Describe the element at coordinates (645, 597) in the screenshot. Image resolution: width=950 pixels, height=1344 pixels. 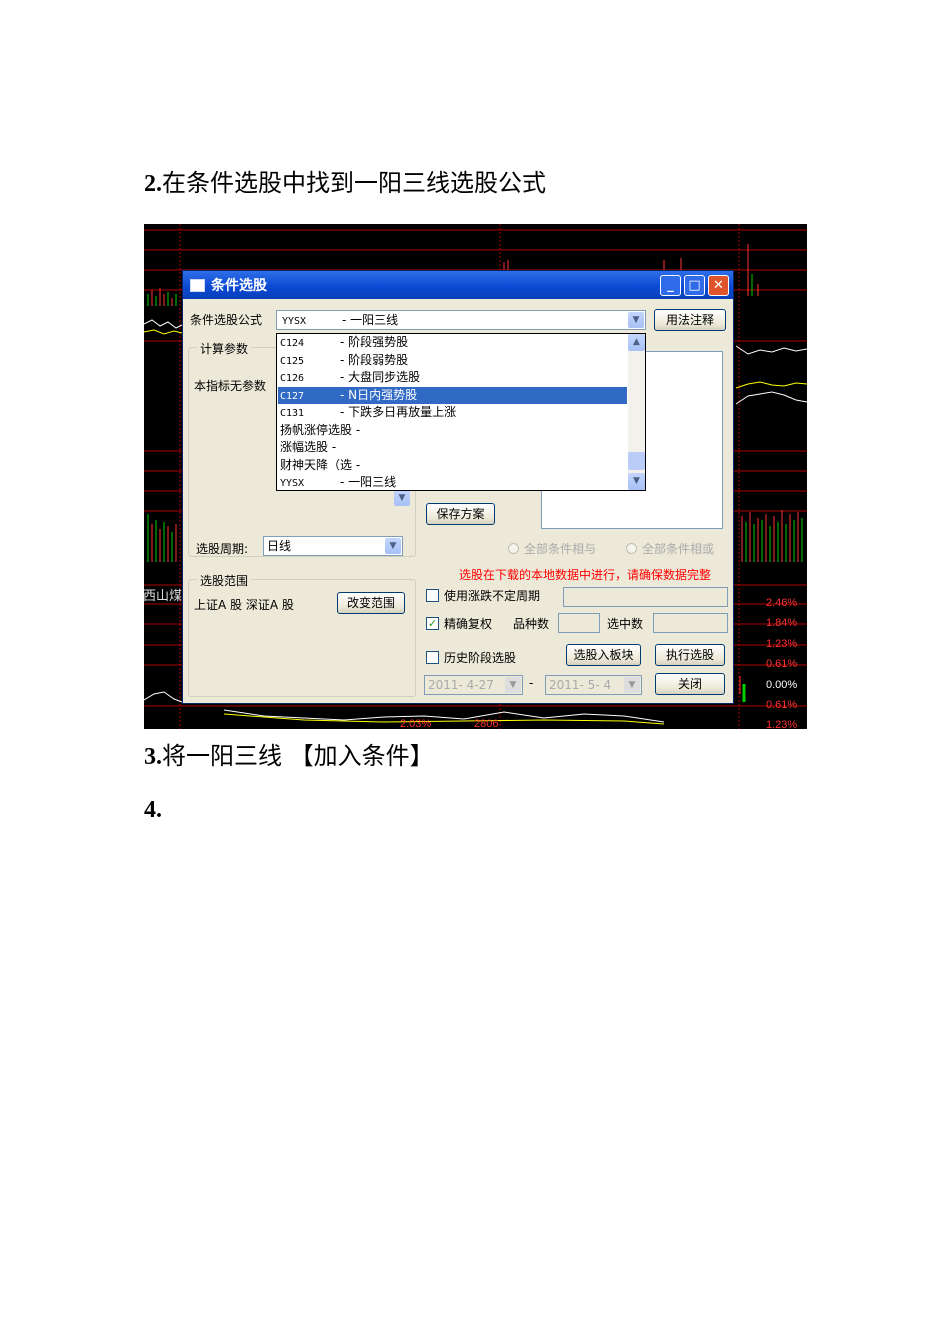
I see `uncertain-period-field` at that location.